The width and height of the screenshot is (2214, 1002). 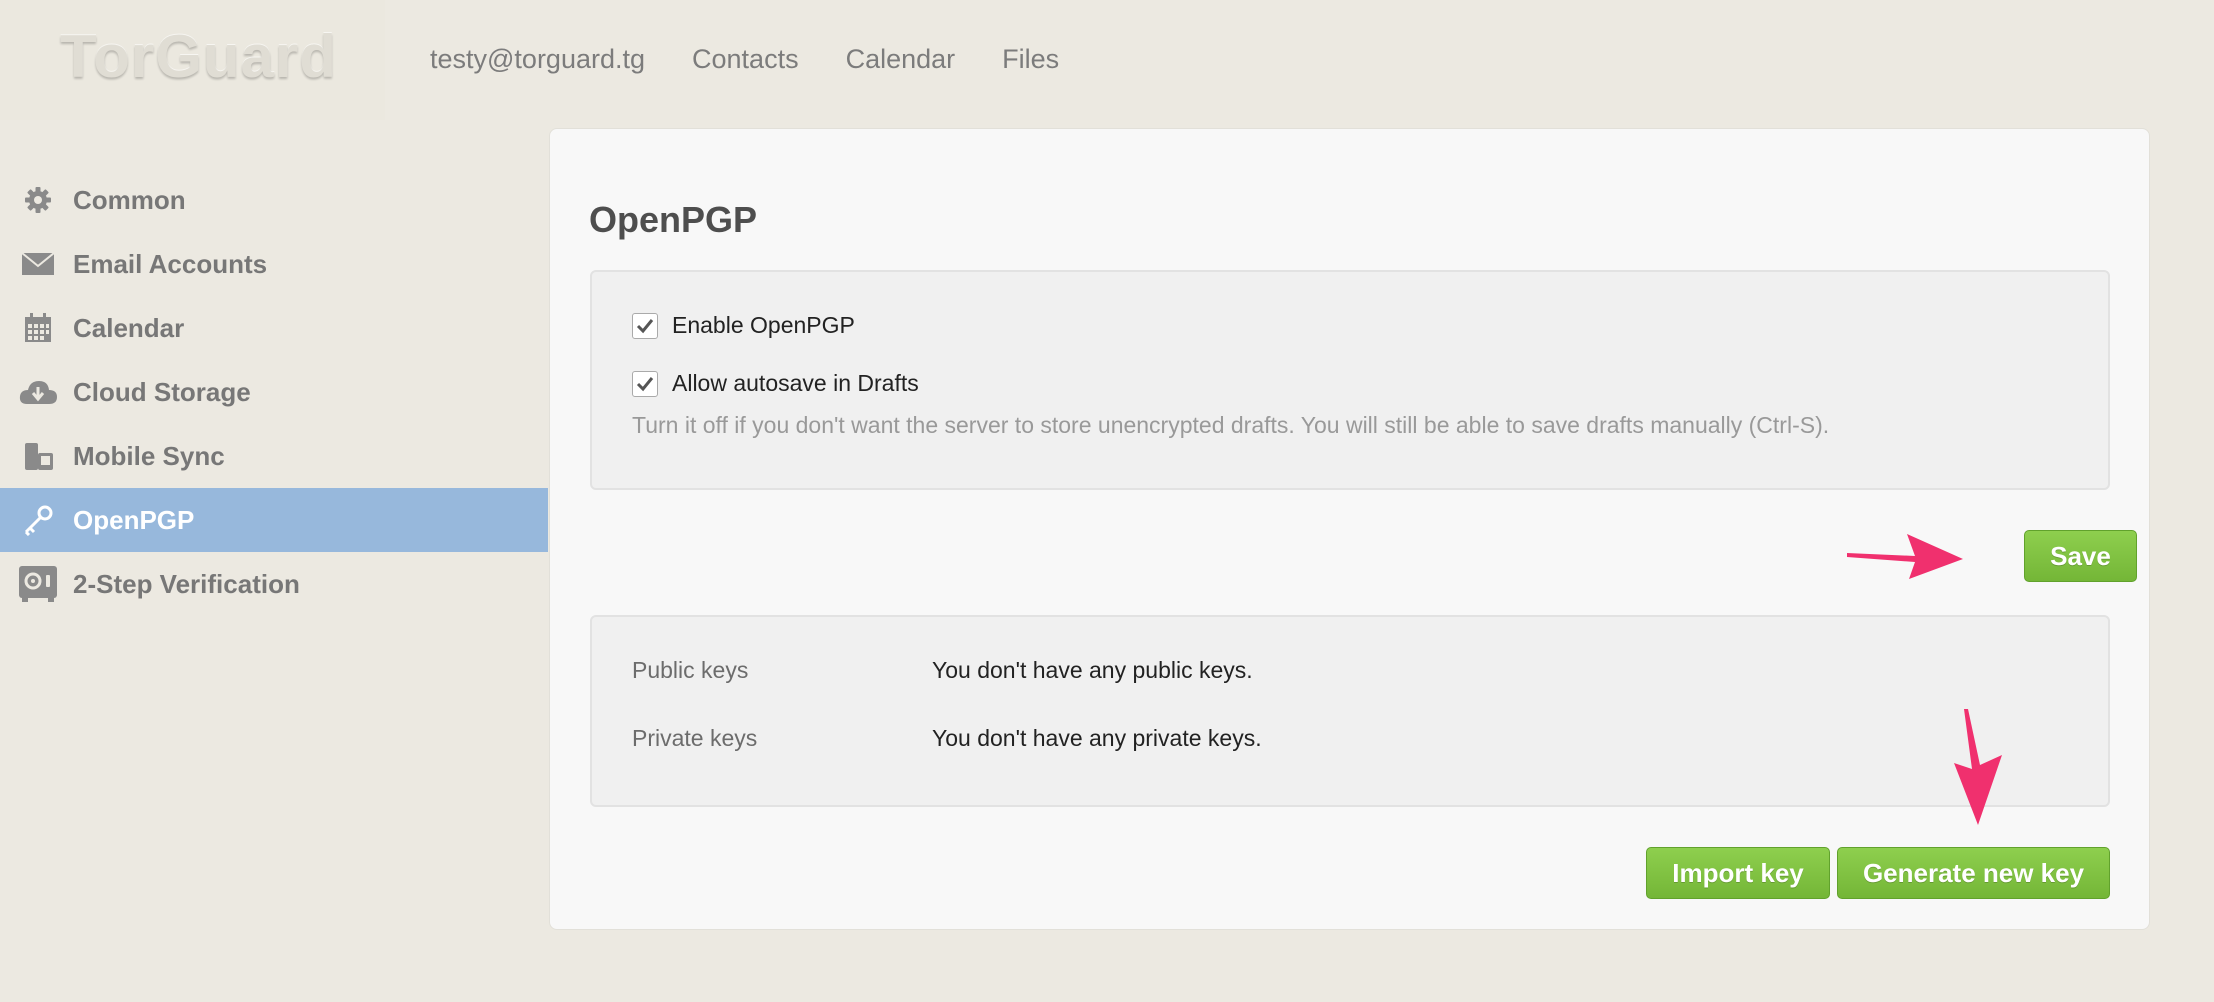 What do you see at coordinates (274, 520) in the screenshot?
I see `sidebar-item-openpgp: OpenPGP` at bounding box center [274, 520].